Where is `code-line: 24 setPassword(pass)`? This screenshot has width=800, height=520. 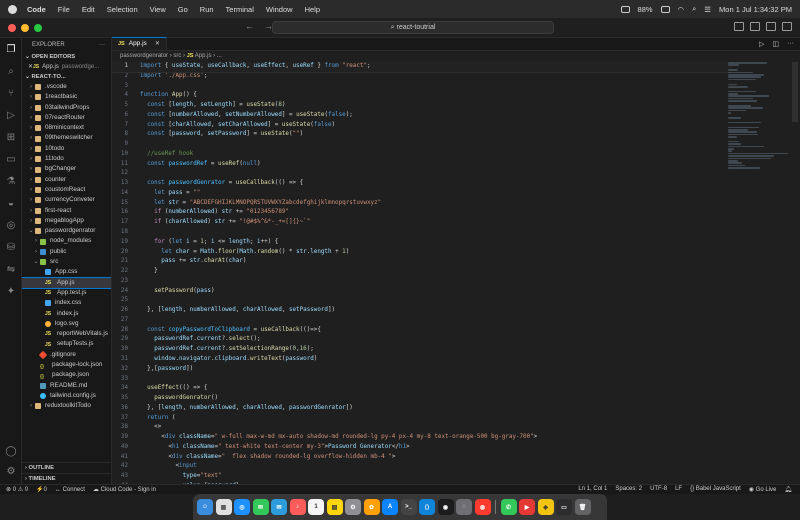
code-line: 24 setPassword(pass) is located at coordinates (422, 292).